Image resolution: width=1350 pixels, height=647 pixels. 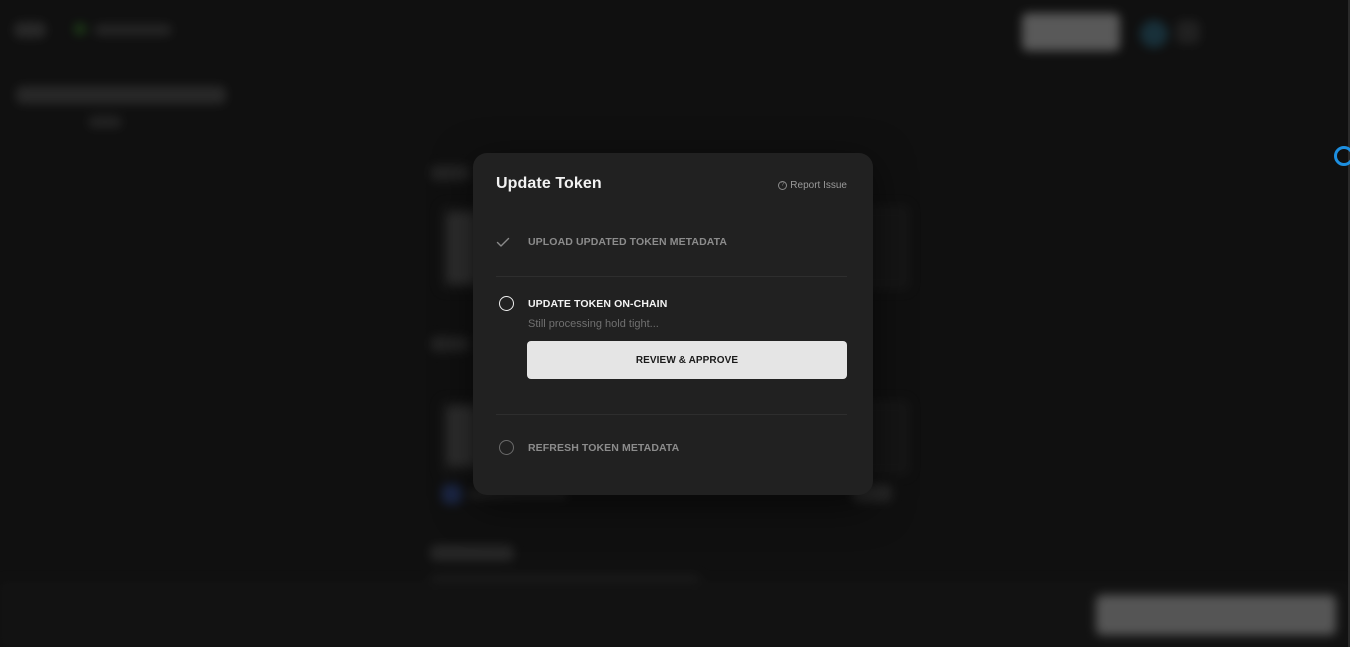 What do you see at coordinates (512, 242) in the screenshot?
I see `checkmark-icon` at bounding box center [512, 242].